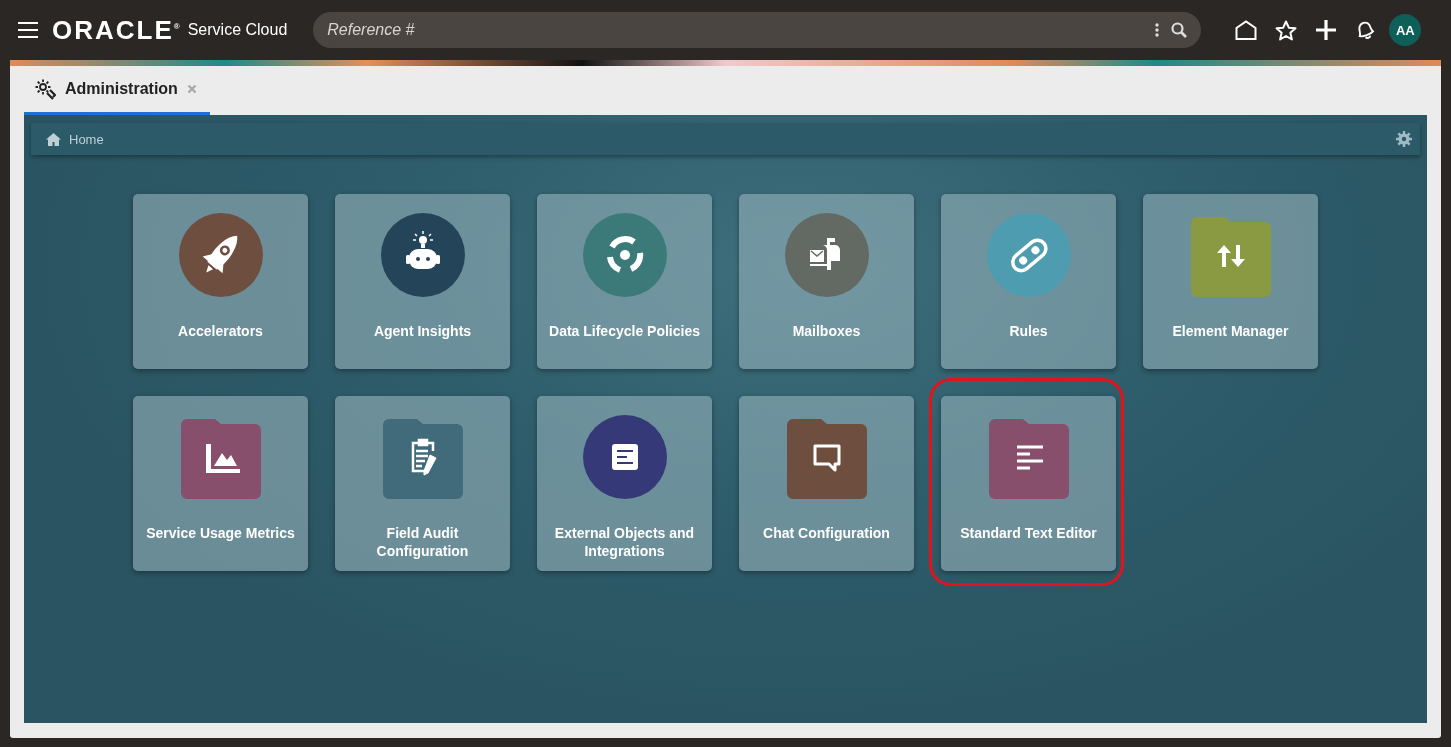 The image size is (1451, 747). I want to click on admin-tile: Field Audit Configuration, so click(422, 483).